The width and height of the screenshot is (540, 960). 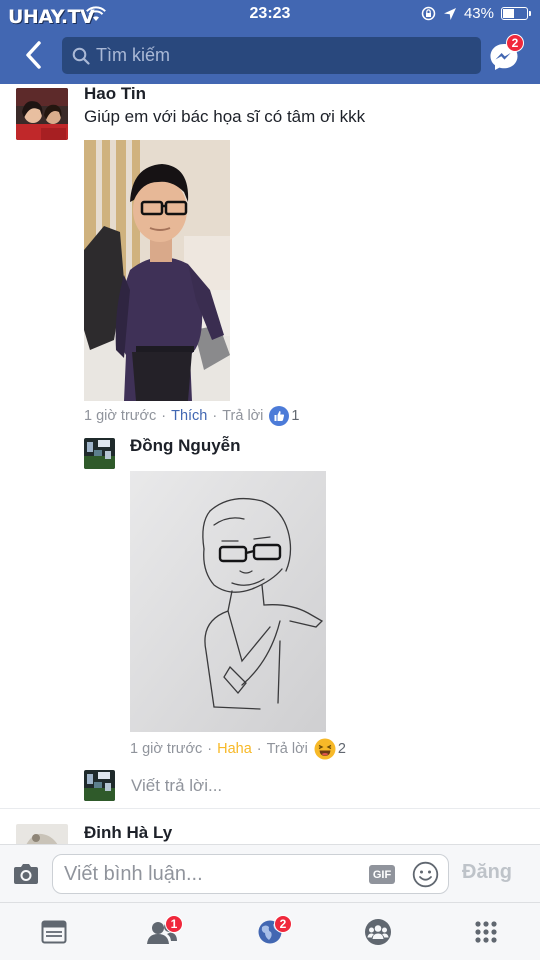 I want to click on battery-icon, so click(x=516, y=13).